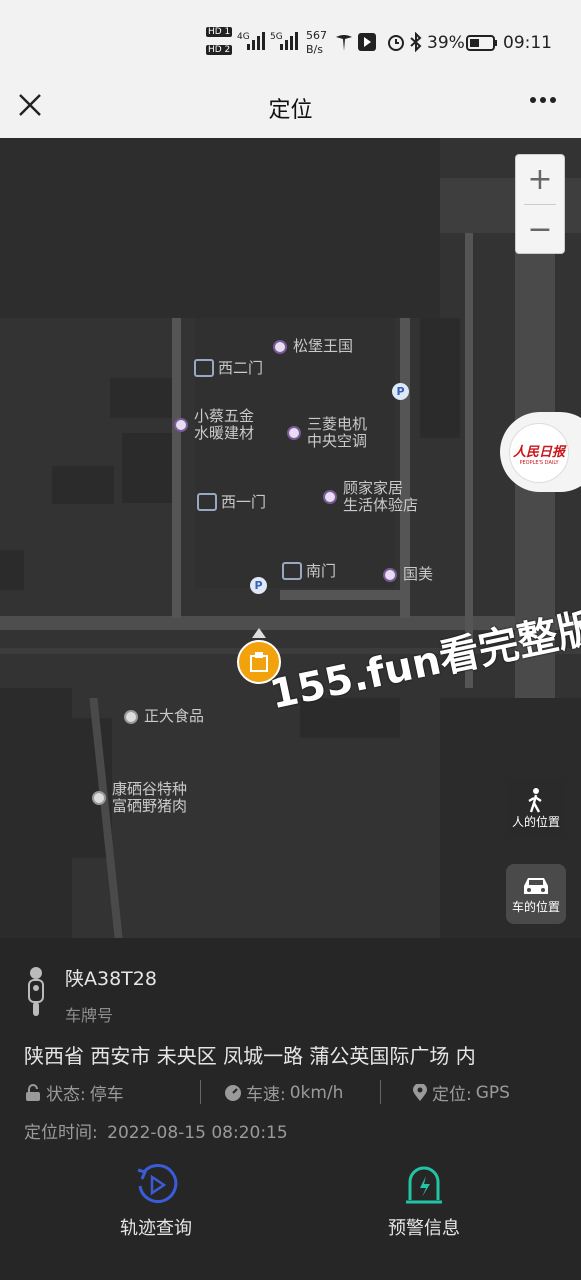 This screenshot has height=1280, width=581. Describe the element at coordinates (446, 43) in the screenshot. I see `battery-percent: 39%` at that location.